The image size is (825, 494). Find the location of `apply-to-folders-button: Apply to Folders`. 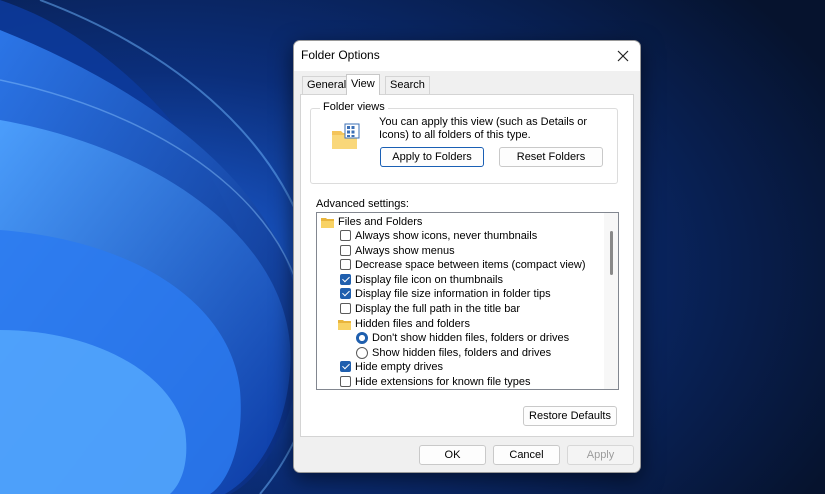

apply-to-folders-button: Apply to Folders is located at coordinates (432, 157).